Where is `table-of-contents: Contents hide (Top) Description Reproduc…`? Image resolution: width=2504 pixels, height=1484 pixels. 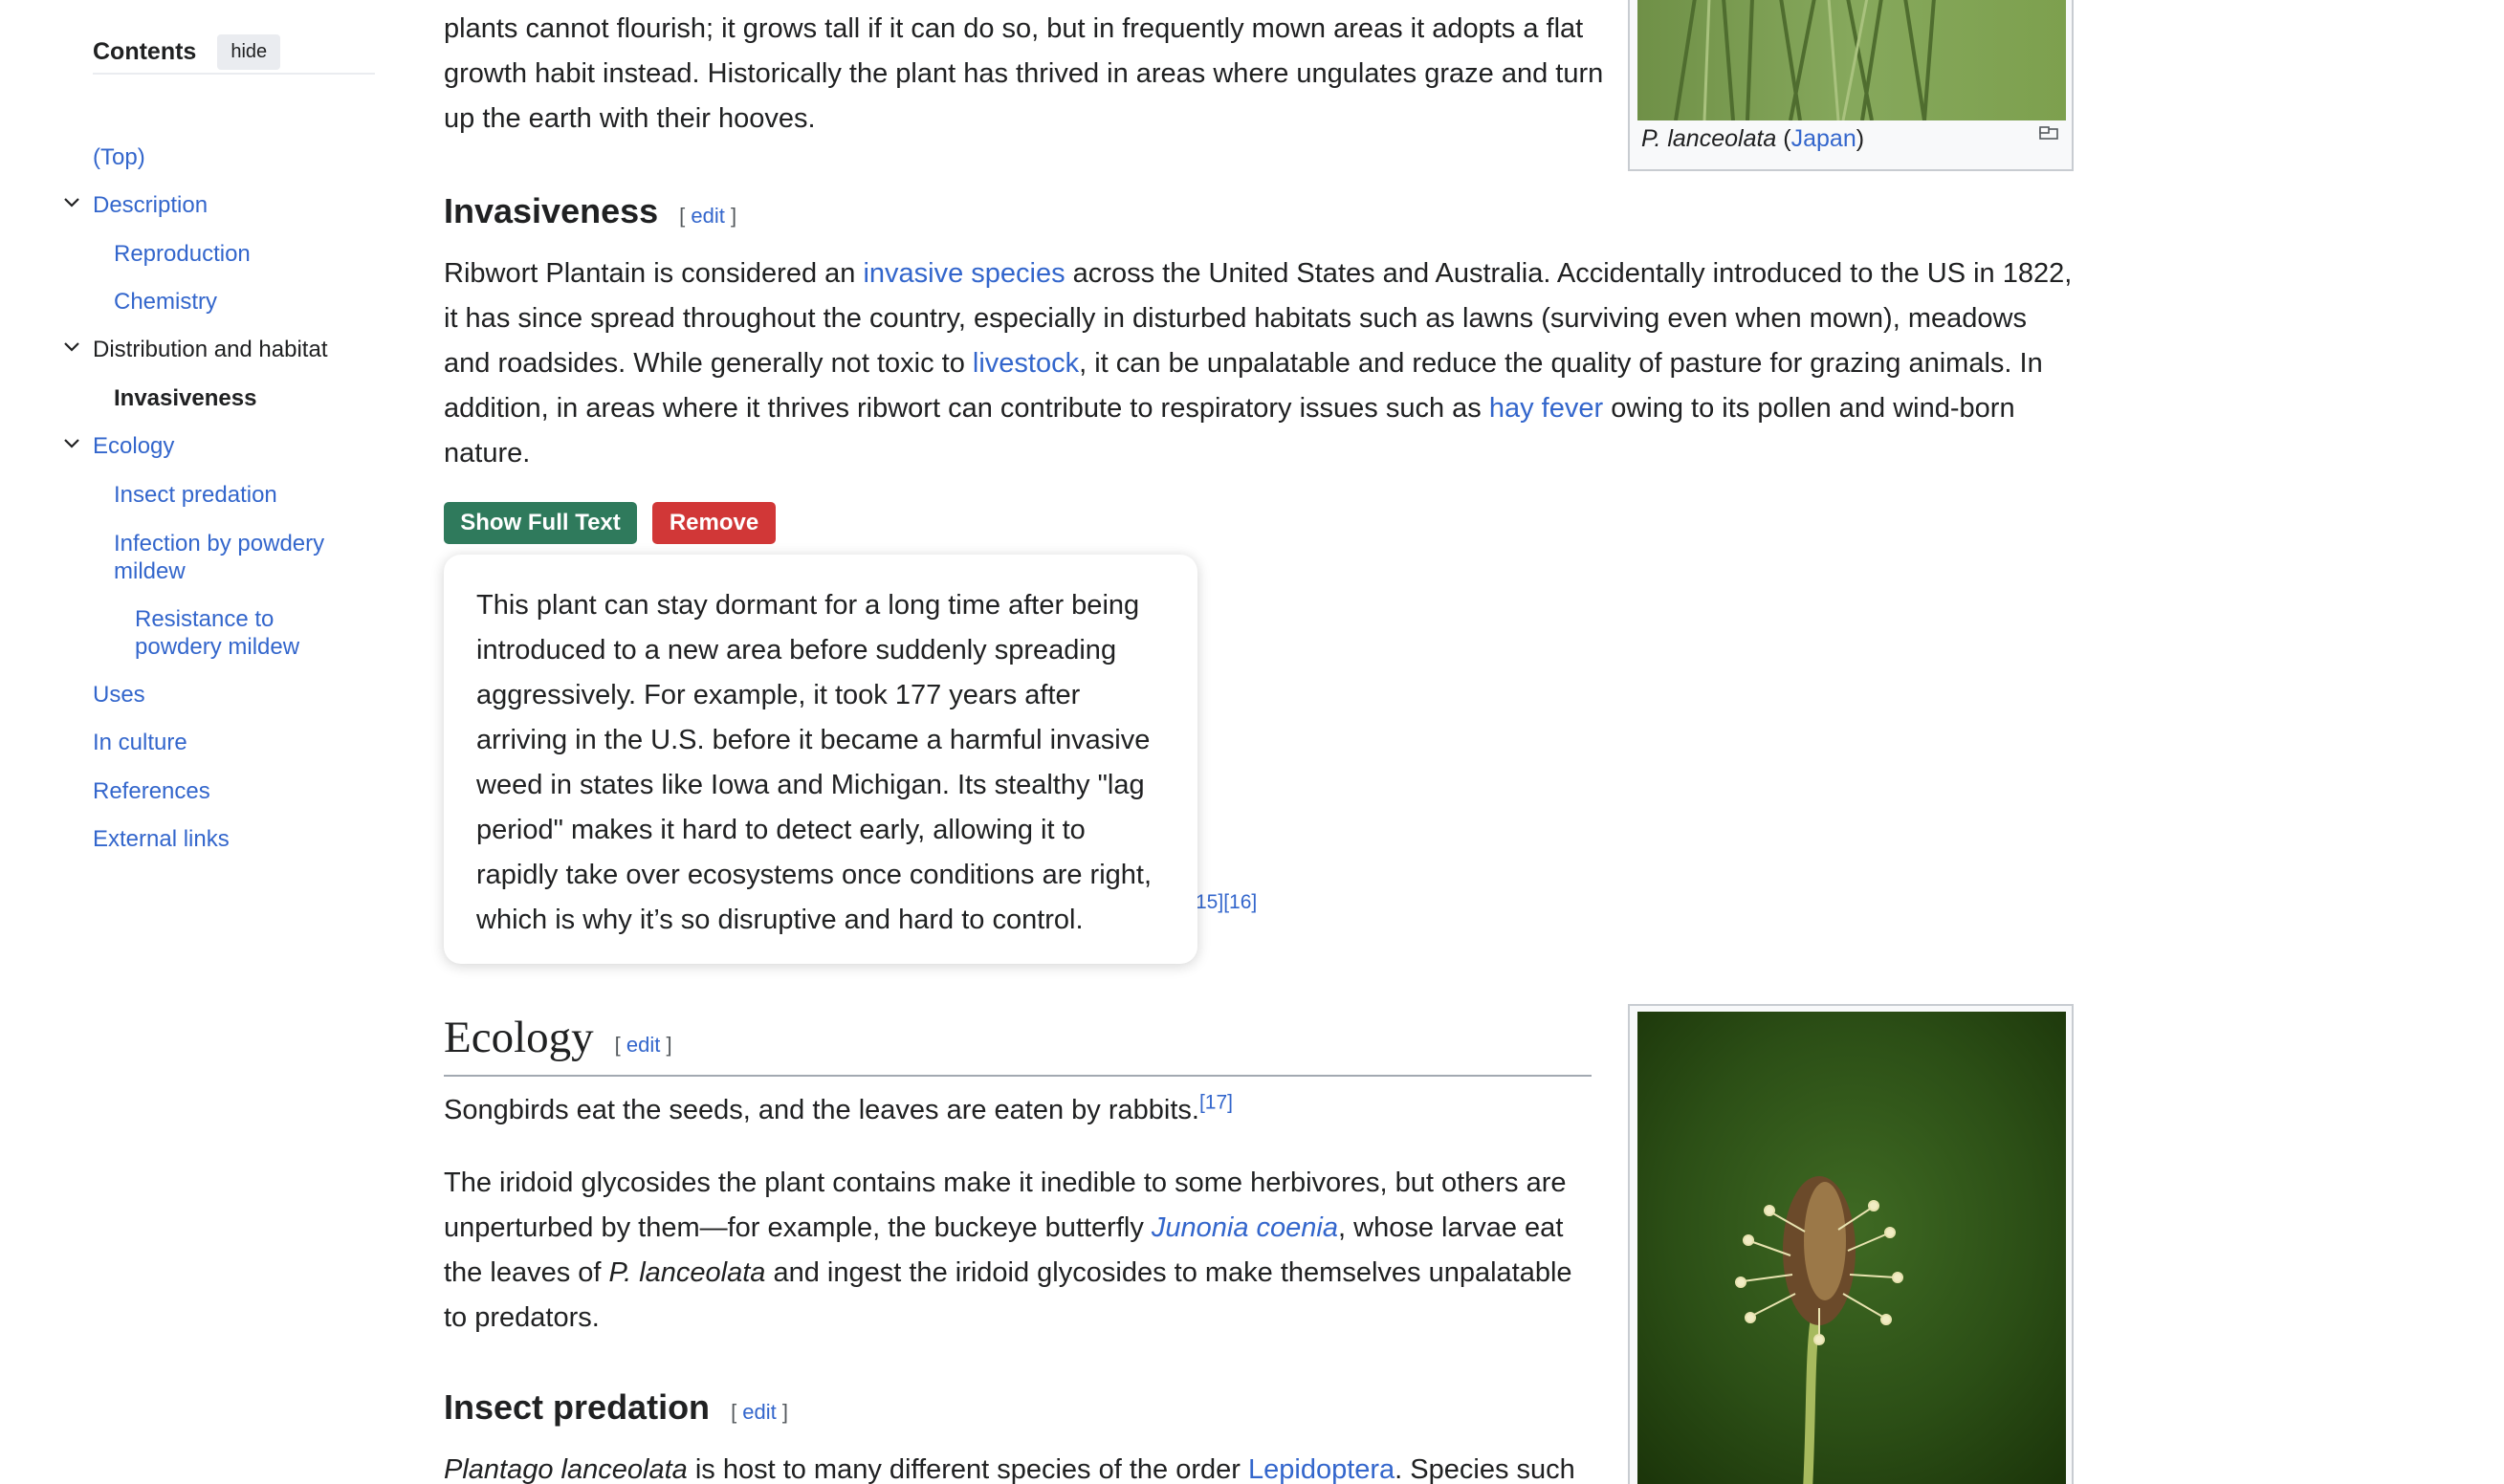 table-of-contents: Contents hide (Top) Description Reproduc… is located at coordinates (219, 442).